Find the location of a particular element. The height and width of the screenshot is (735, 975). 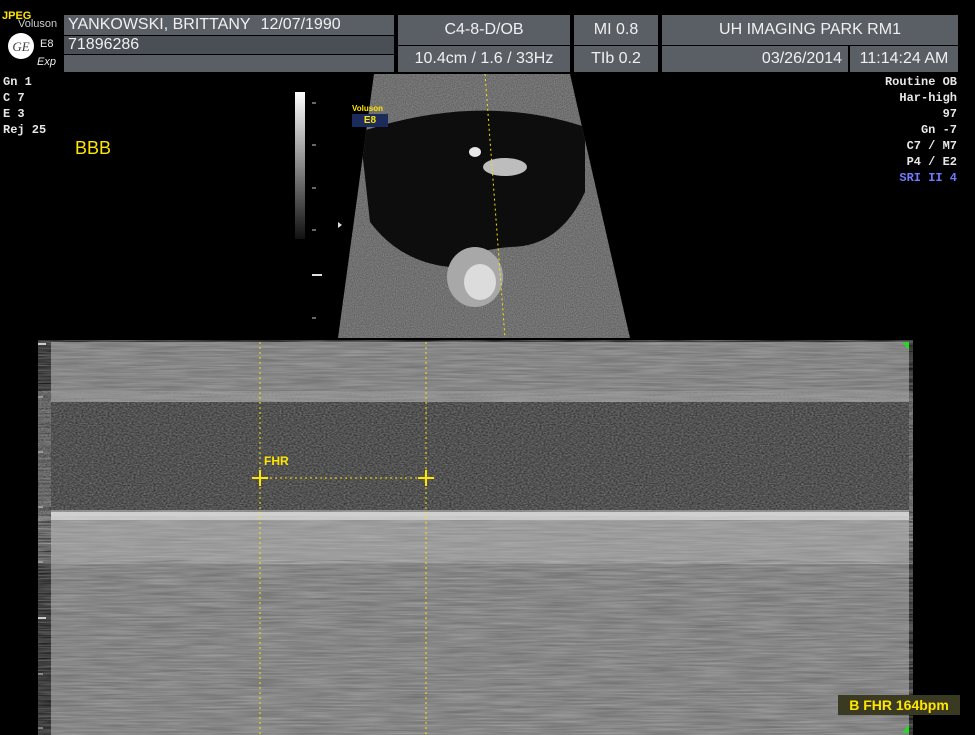

svg-text: GE is located at coordinates (20, 46).